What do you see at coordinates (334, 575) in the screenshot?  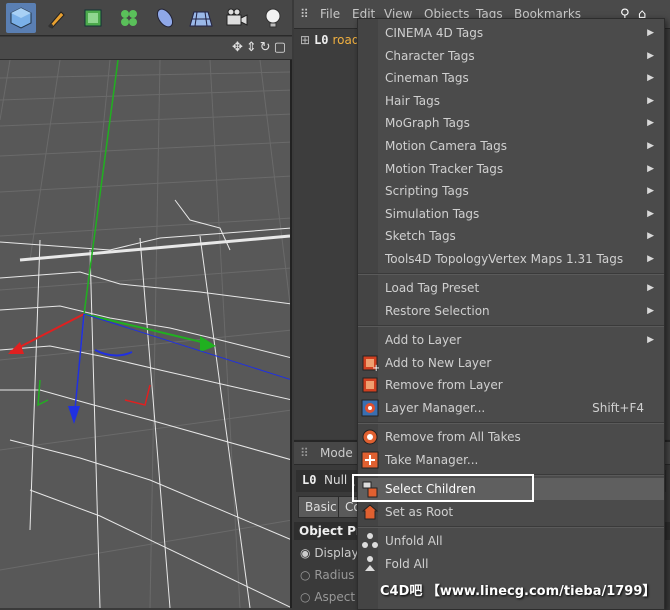 I see `prop-radius-label: Radius` at bounding box center [334, 575].